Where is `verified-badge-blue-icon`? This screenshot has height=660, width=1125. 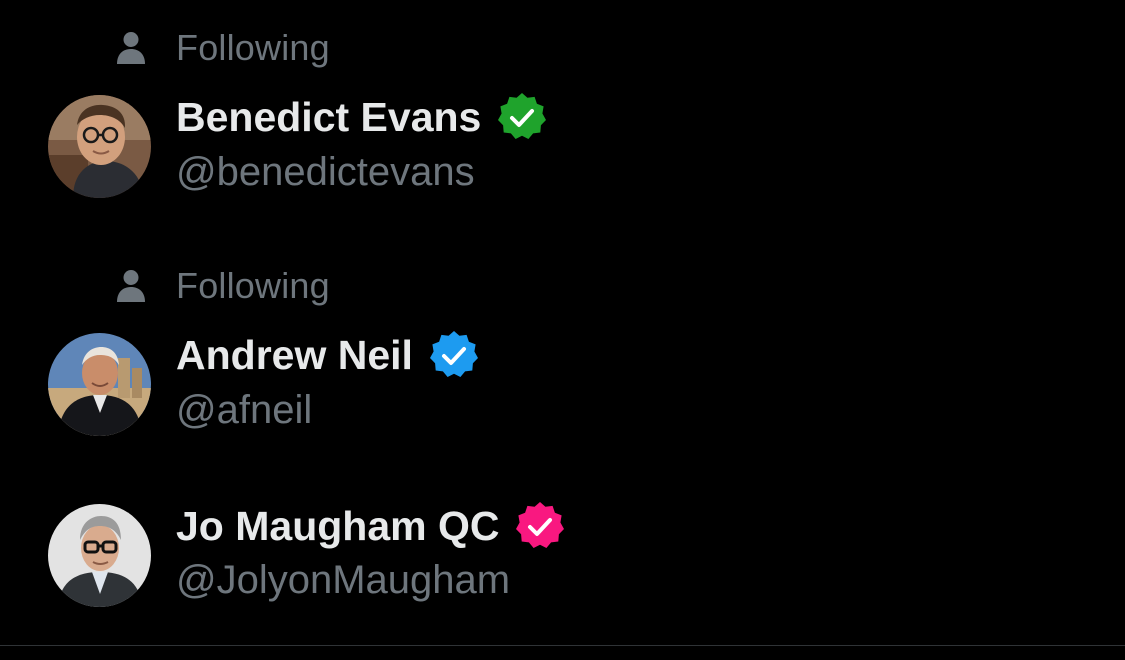 verified-badge-blue-icon is located at coordinates (453, 354).